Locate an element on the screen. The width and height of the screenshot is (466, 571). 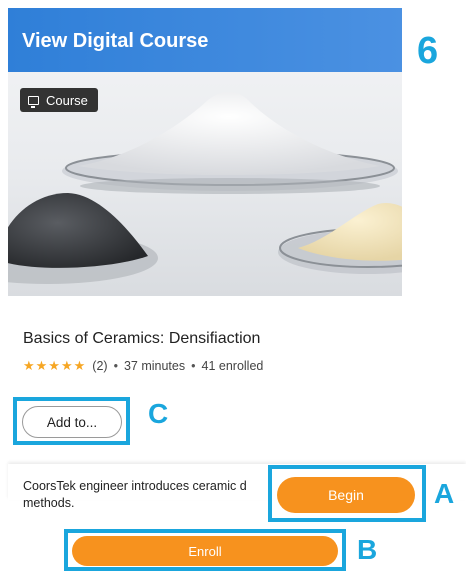
presentation-icon is located at coordinates (33, 101).